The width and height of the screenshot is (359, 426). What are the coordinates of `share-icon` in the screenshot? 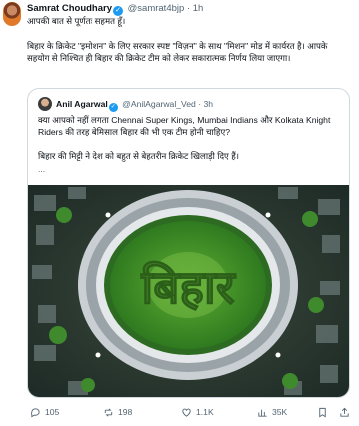 It's located at (344, 412).